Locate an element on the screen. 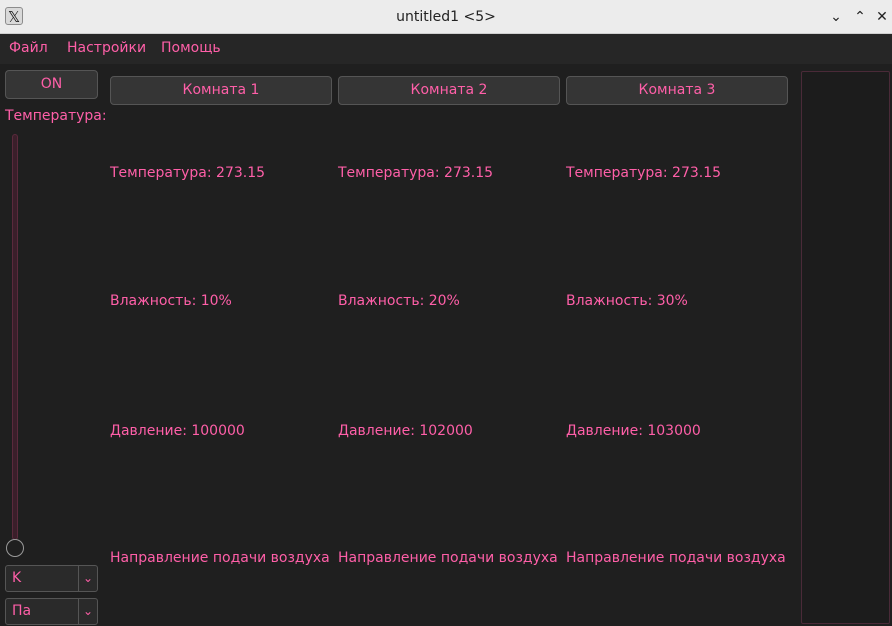 Image resolution: width=892 pixels, height=626 pixels. temperature-slider is located at coordinates (15, 337).